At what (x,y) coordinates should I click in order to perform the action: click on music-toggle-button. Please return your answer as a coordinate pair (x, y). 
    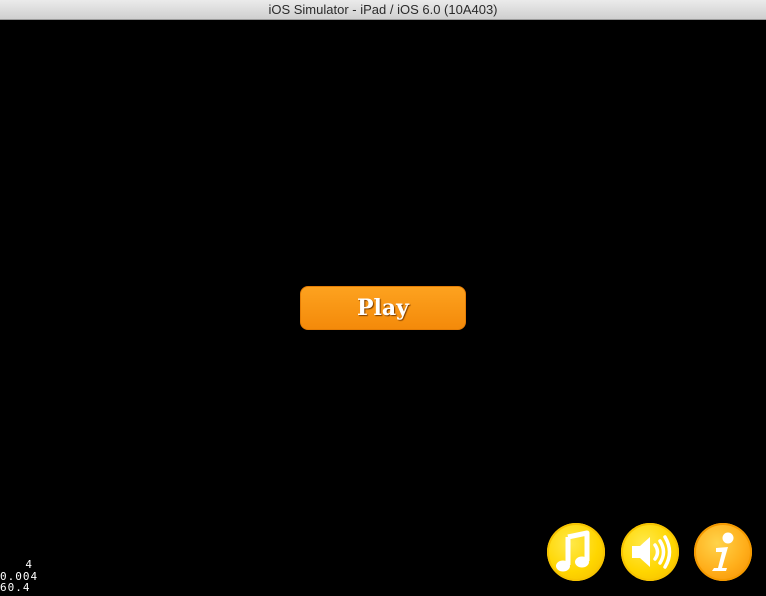
    Looking at the image, I should click on (576, 552).